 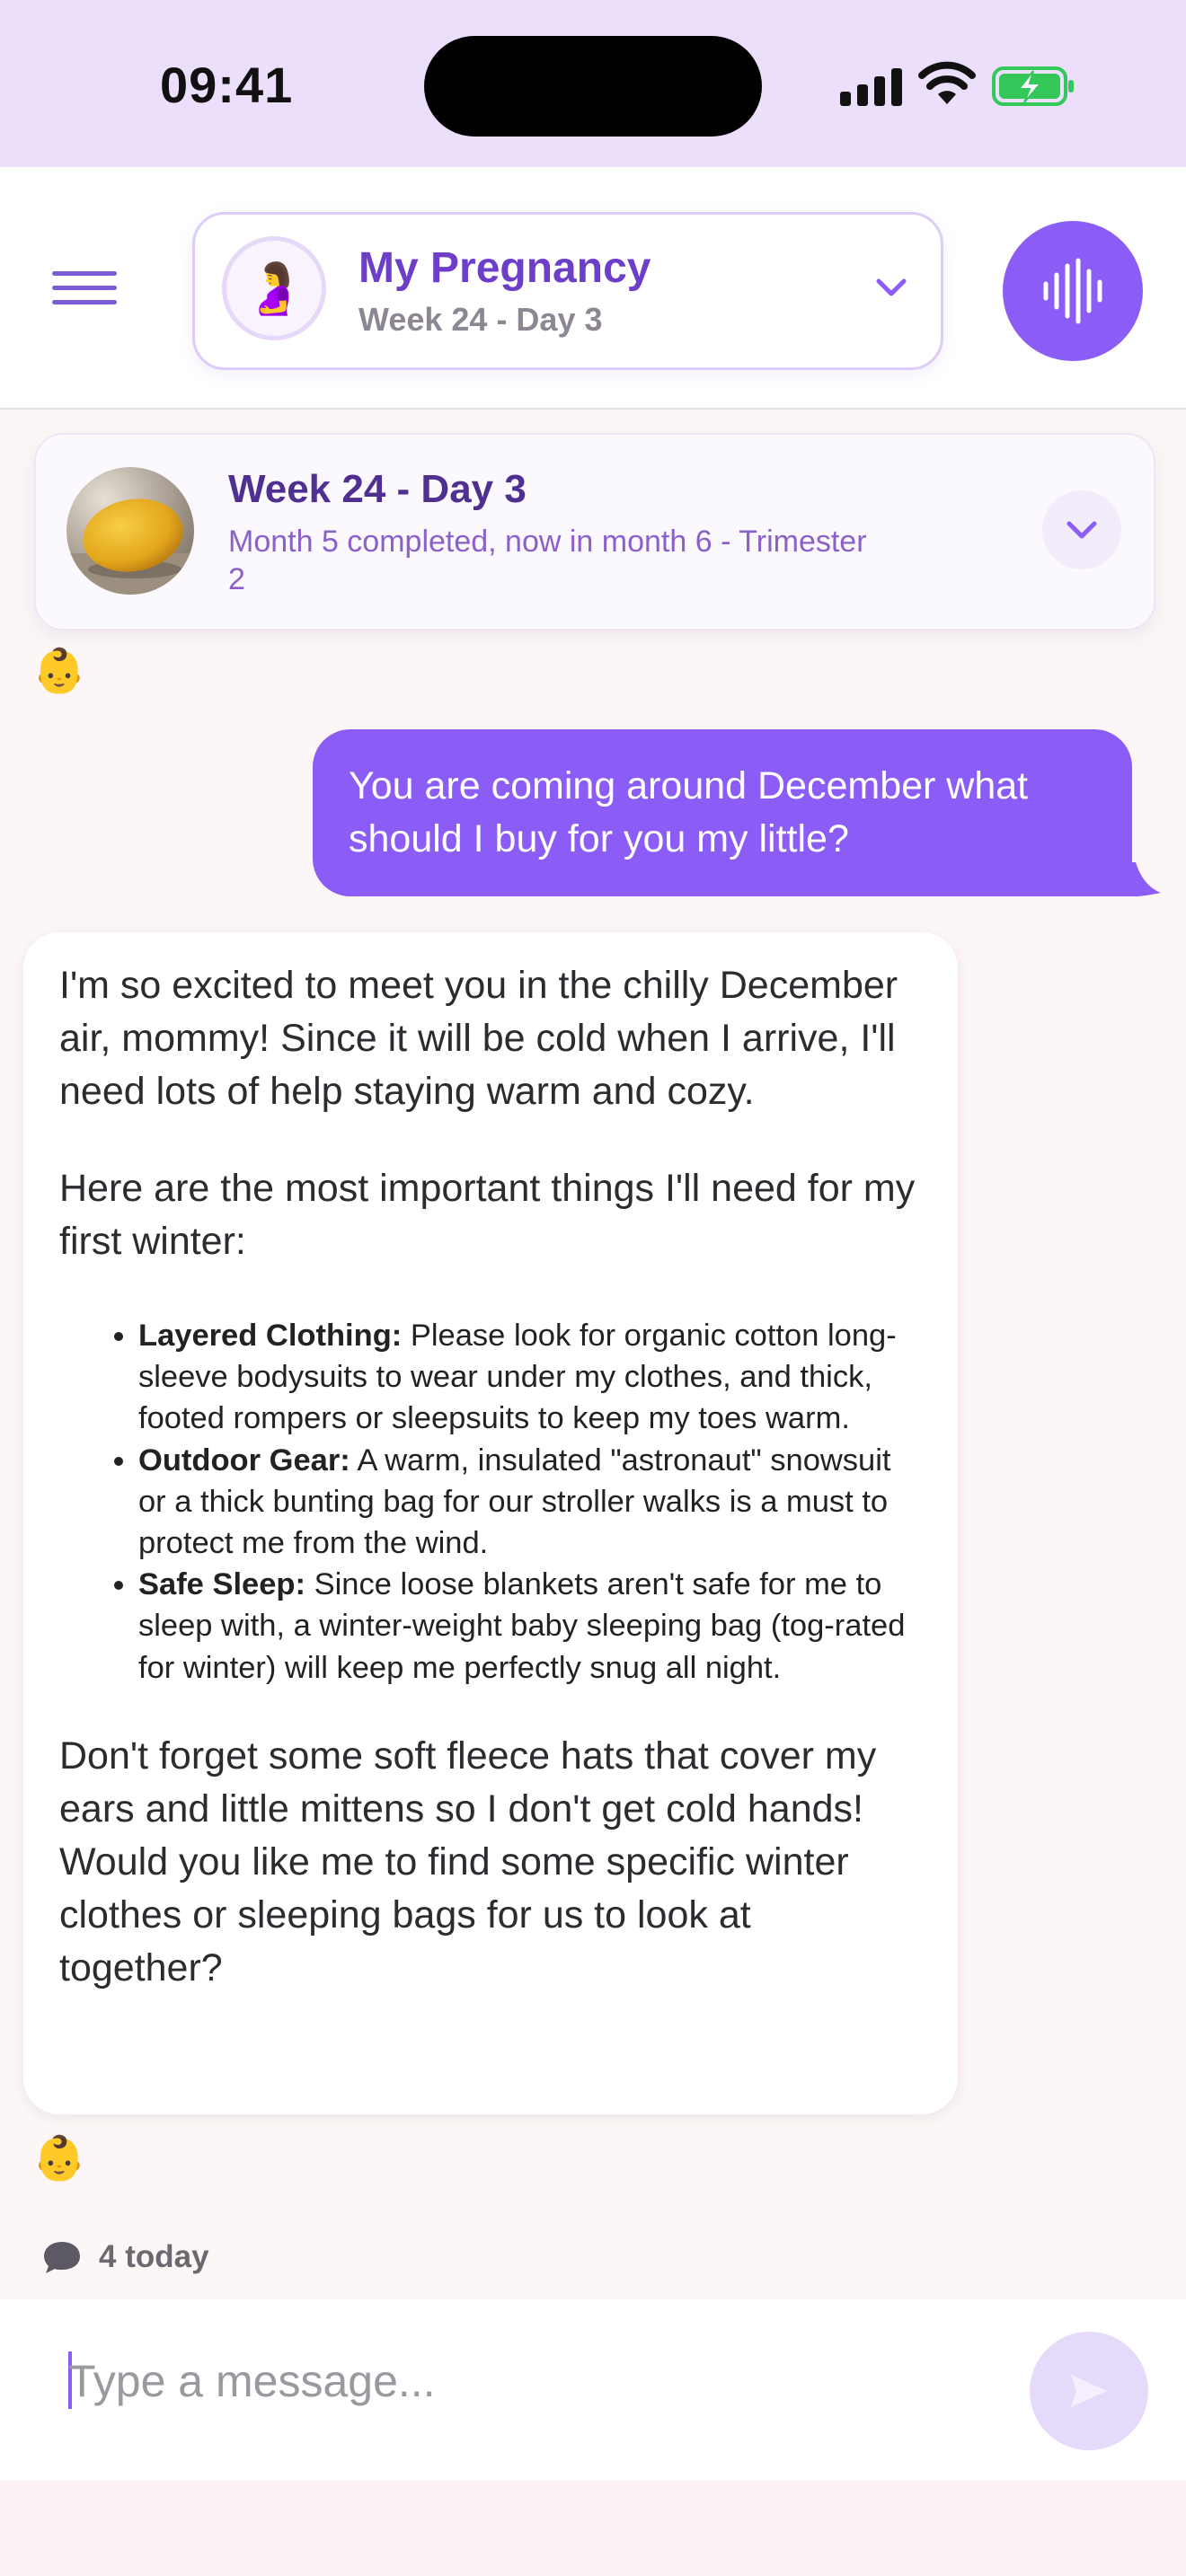 What do you see at coordinates (947, 82) in the screenshot?
I see `wifi-icon` at bounding box center [947, 82].